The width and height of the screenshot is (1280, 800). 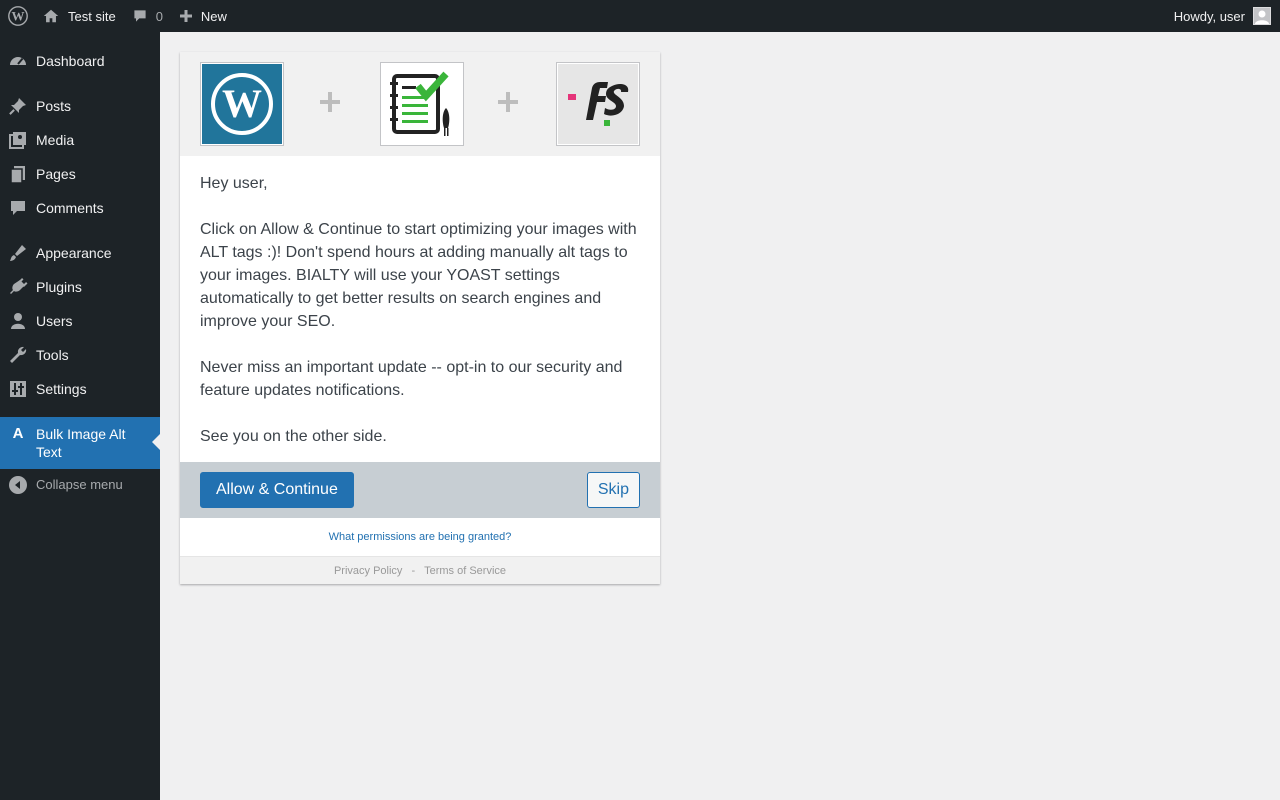 I want to click on brush-icon, so click(x=18, y=253).